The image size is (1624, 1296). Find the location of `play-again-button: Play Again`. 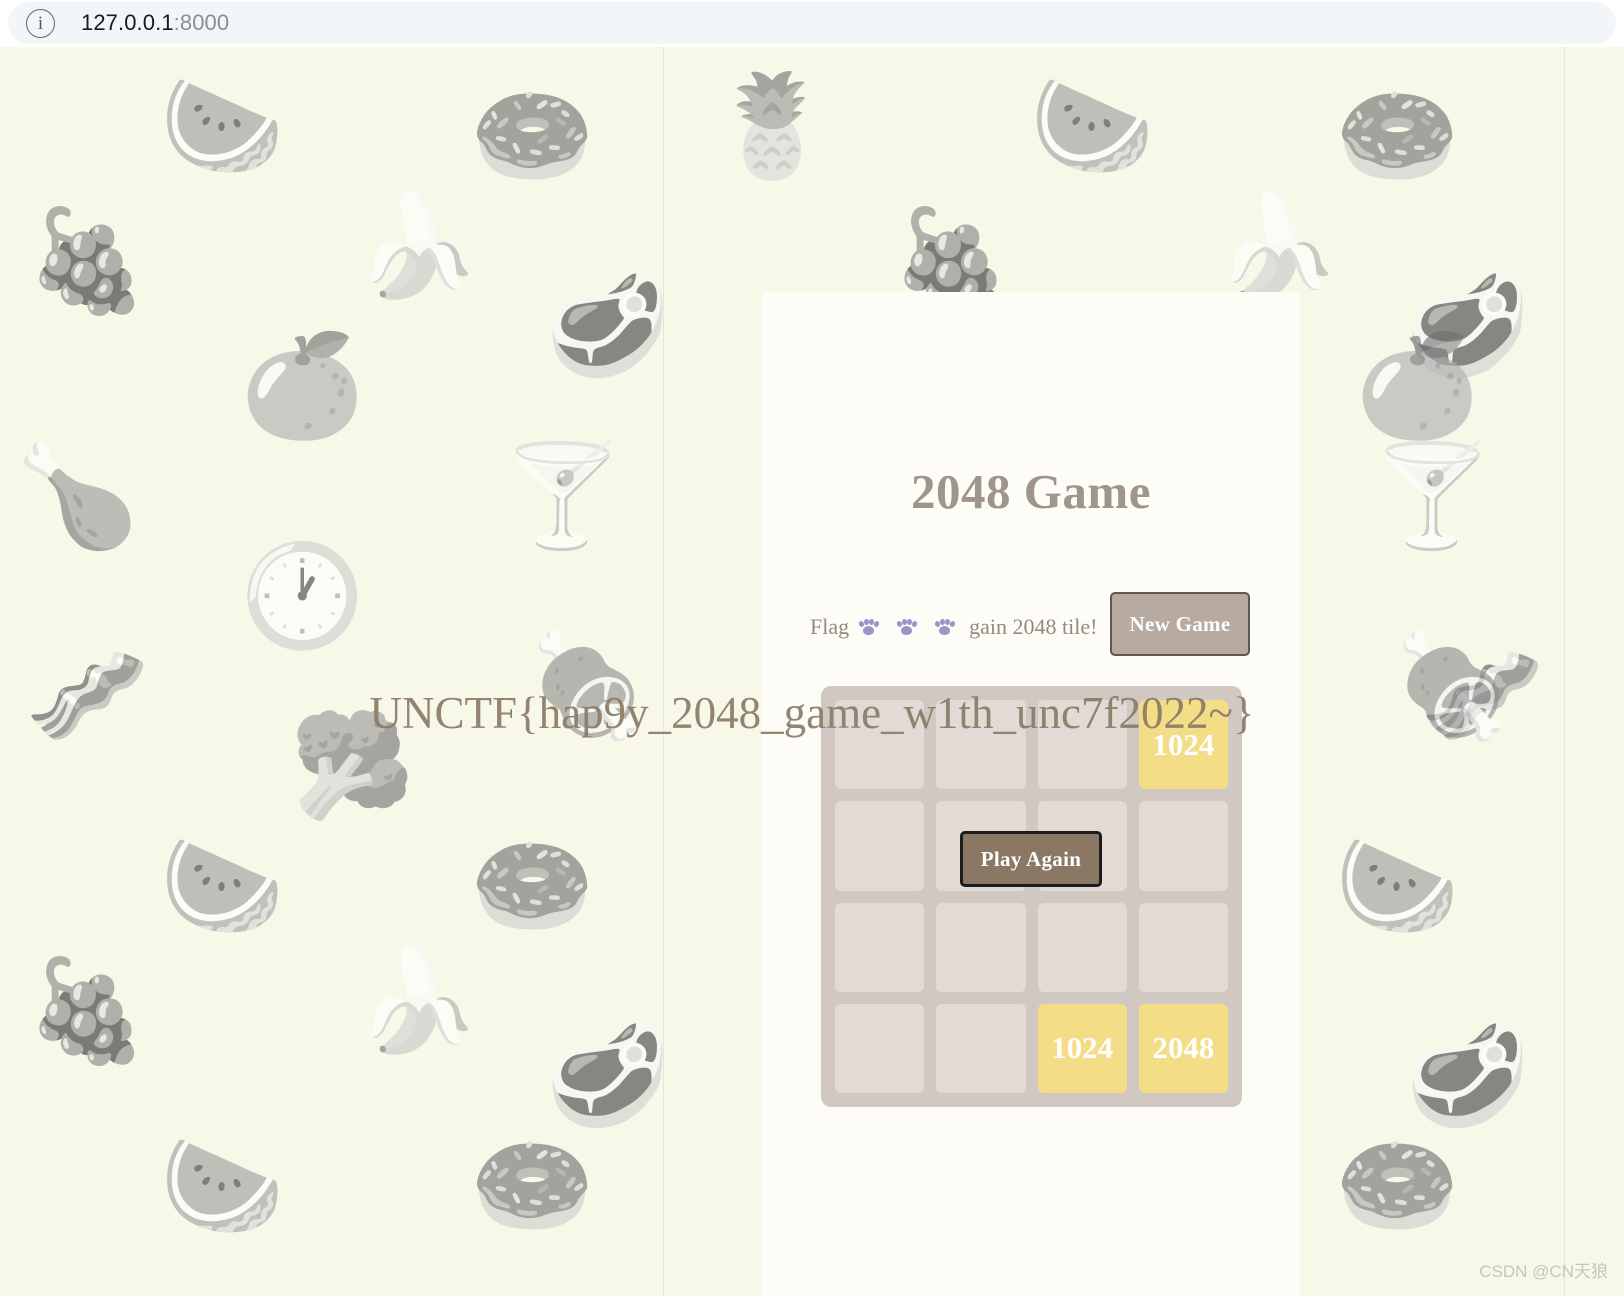

play-again-button: Play Again is located at coordinates (1031, 859).